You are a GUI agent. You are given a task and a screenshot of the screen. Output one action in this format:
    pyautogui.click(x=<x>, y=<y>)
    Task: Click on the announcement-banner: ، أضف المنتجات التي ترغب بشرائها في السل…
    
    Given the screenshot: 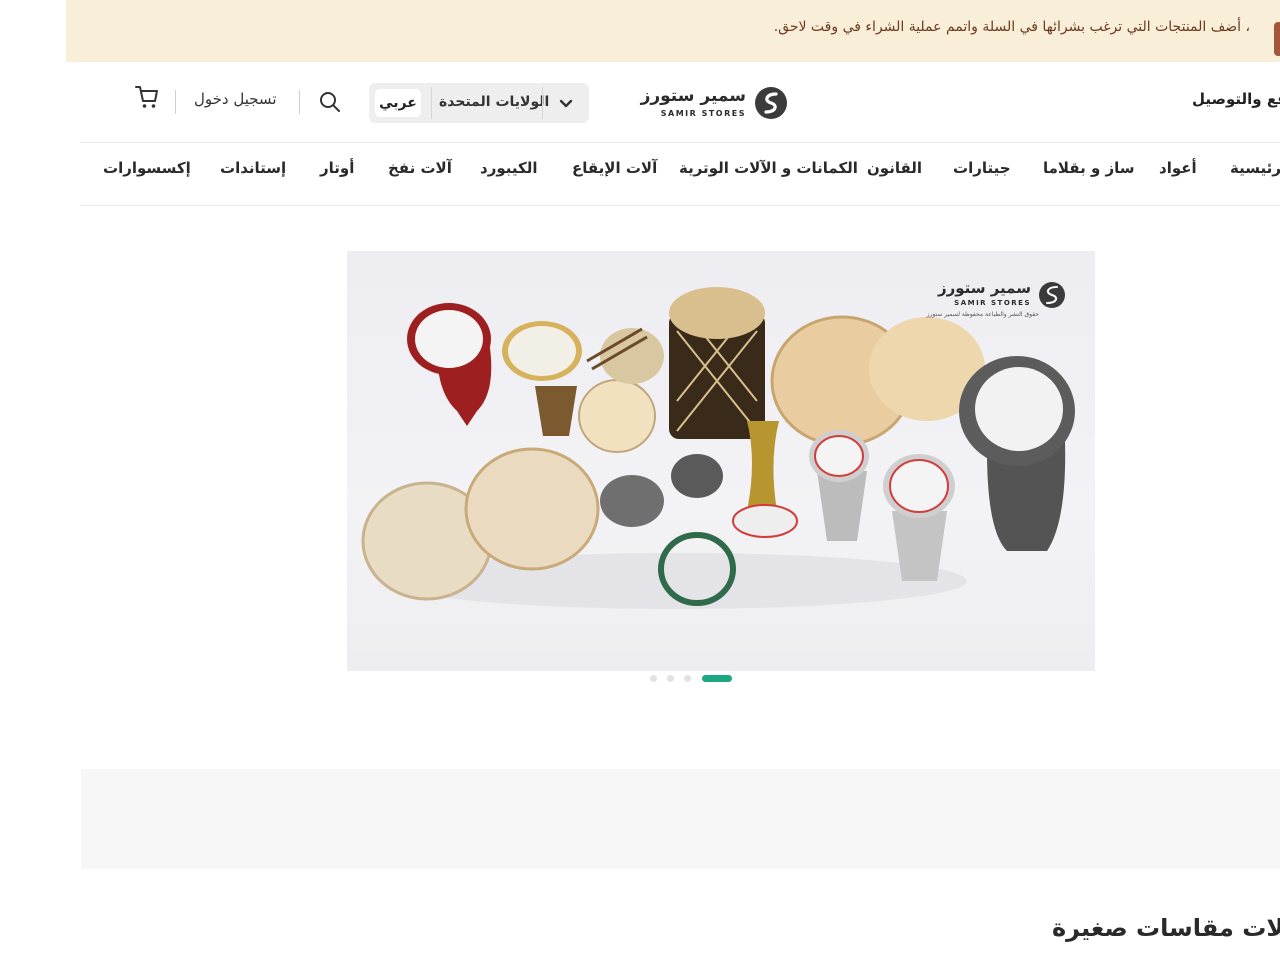 What is the action you would take?
    pyautogui.click(x=673, y=31)
    